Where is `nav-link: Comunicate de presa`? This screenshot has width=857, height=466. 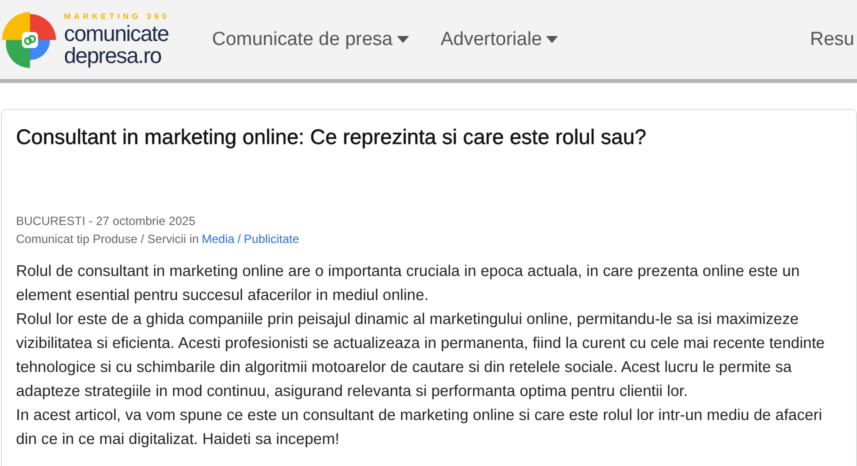
nav-link: Comunicate de presa is located at coordinates (310, 39).